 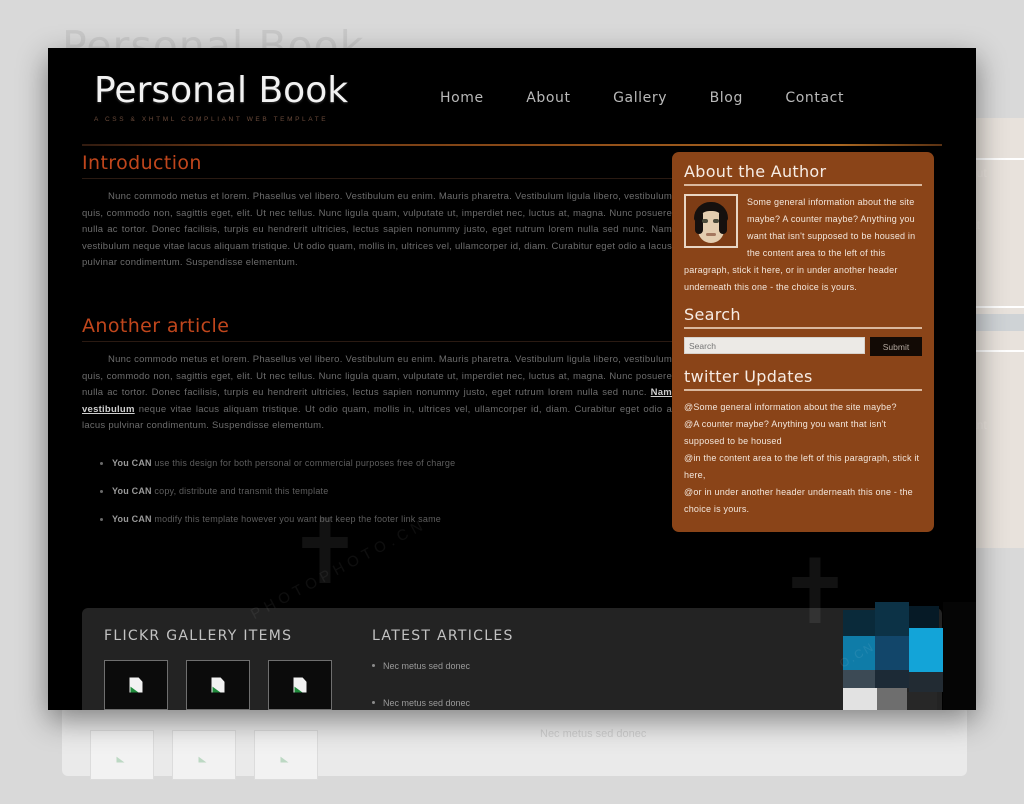 I want to click on nav-item-about: About, so click(x=548, y=98).